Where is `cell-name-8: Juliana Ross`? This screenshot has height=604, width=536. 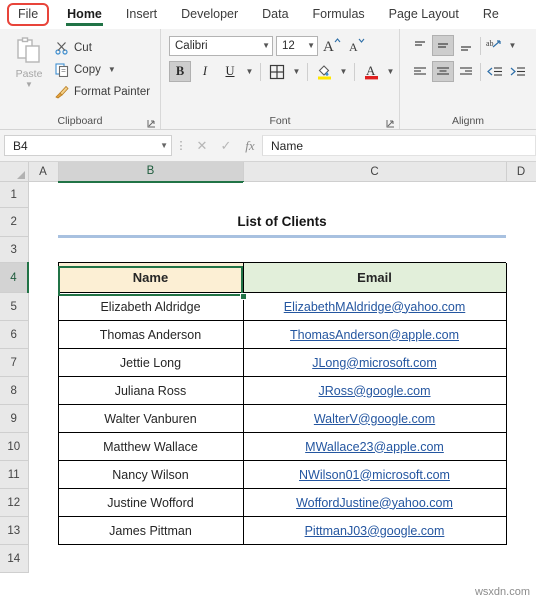 cell-name-8: Juliana Ross is located at coordinates (150, 390).